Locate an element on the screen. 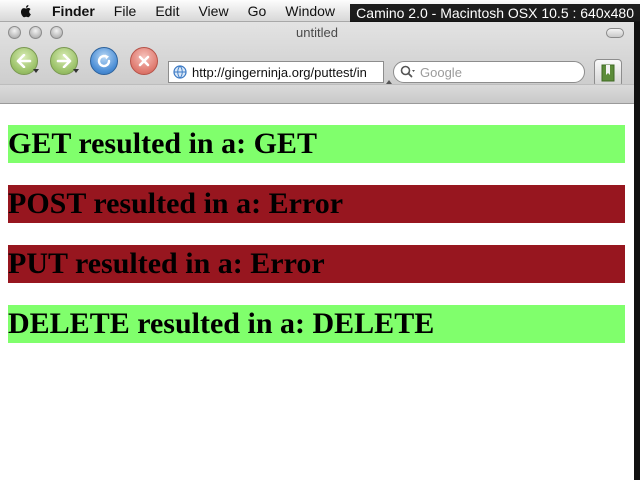  tab-bar is located at coordinates (317, 94).